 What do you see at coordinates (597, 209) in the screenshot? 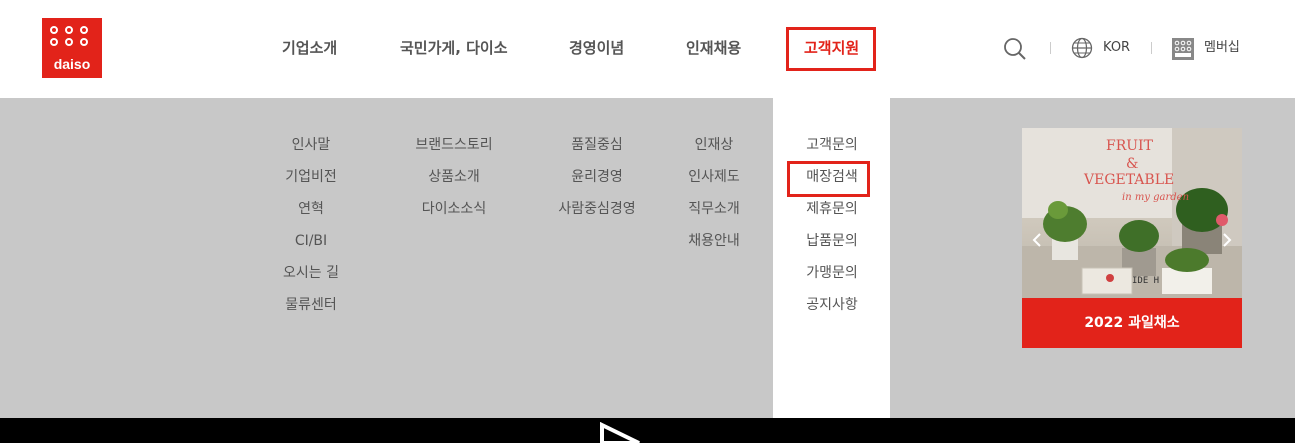
I see `submenu-people: 사람중심경영` at bounding box center [597, 209].